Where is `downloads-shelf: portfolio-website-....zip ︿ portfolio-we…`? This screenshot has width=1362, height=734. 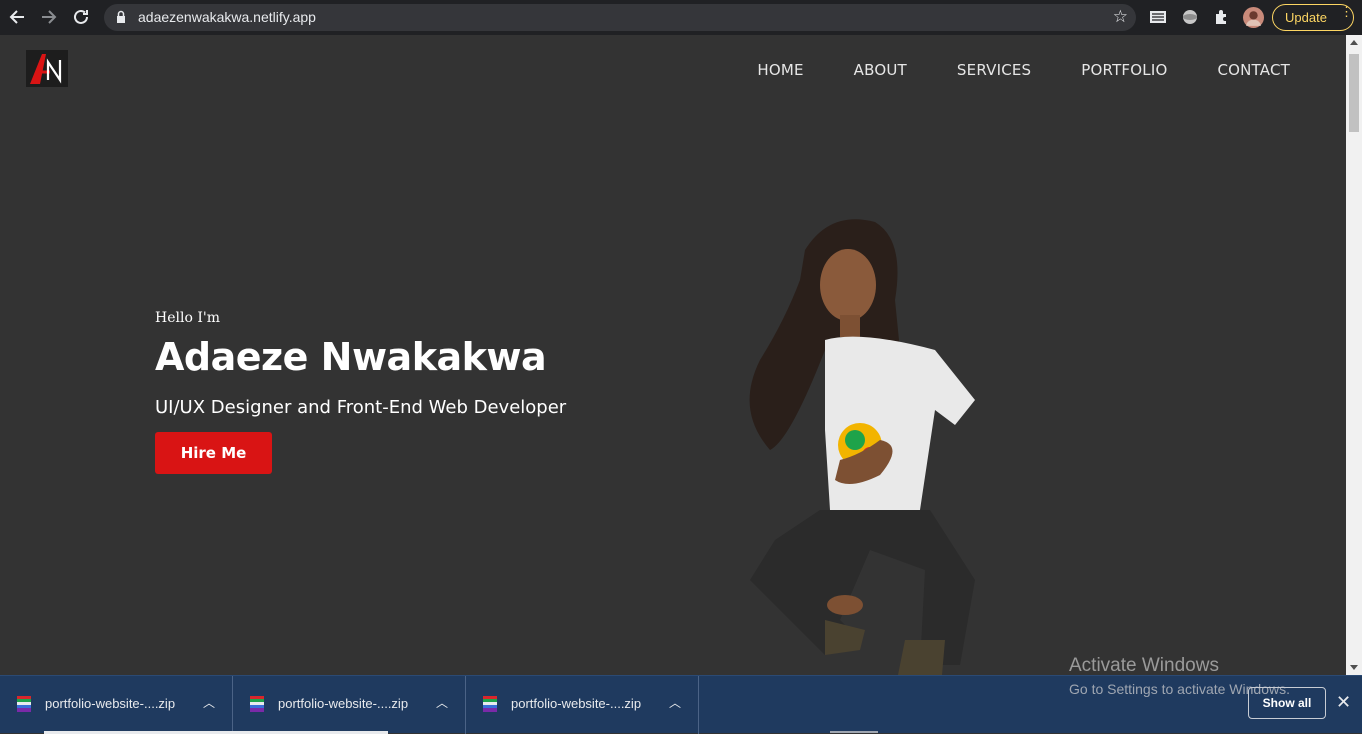
downloads-shelf: portfolio-website-....zip ︿ portfolio-we… is located at coordinates (681, 704).